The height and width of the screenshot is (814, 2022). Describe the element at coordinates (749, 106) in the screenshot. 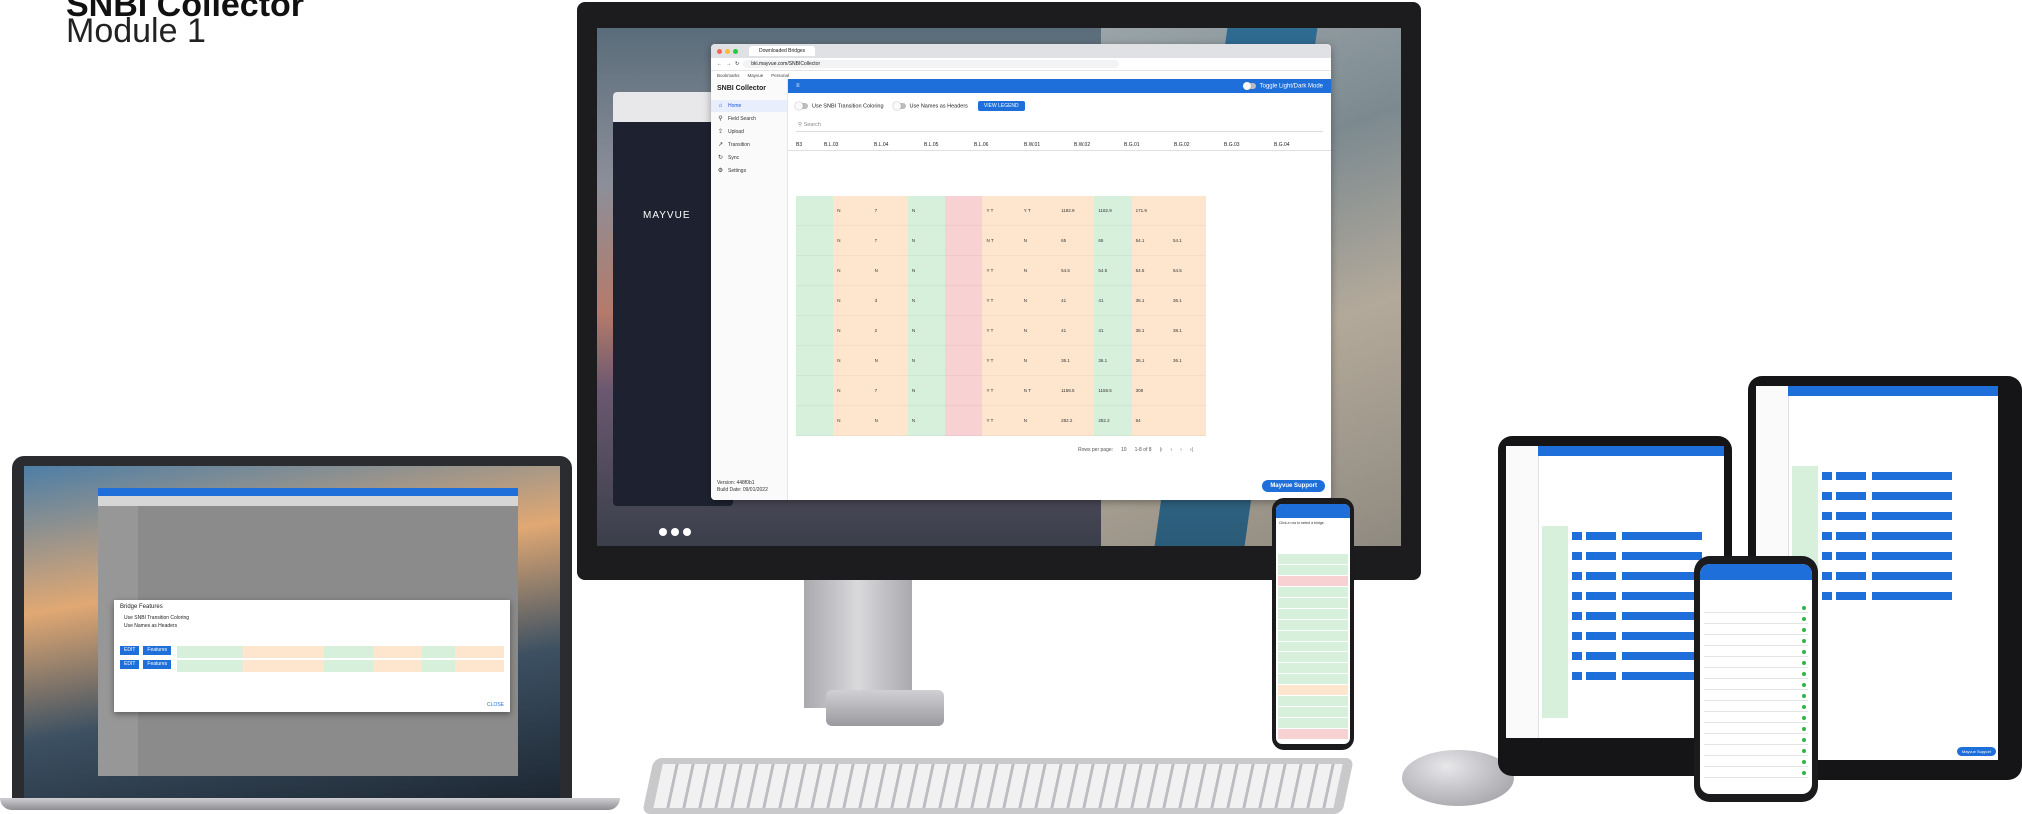

I see `sidebar-item-home: ⌂ Home` at that location.